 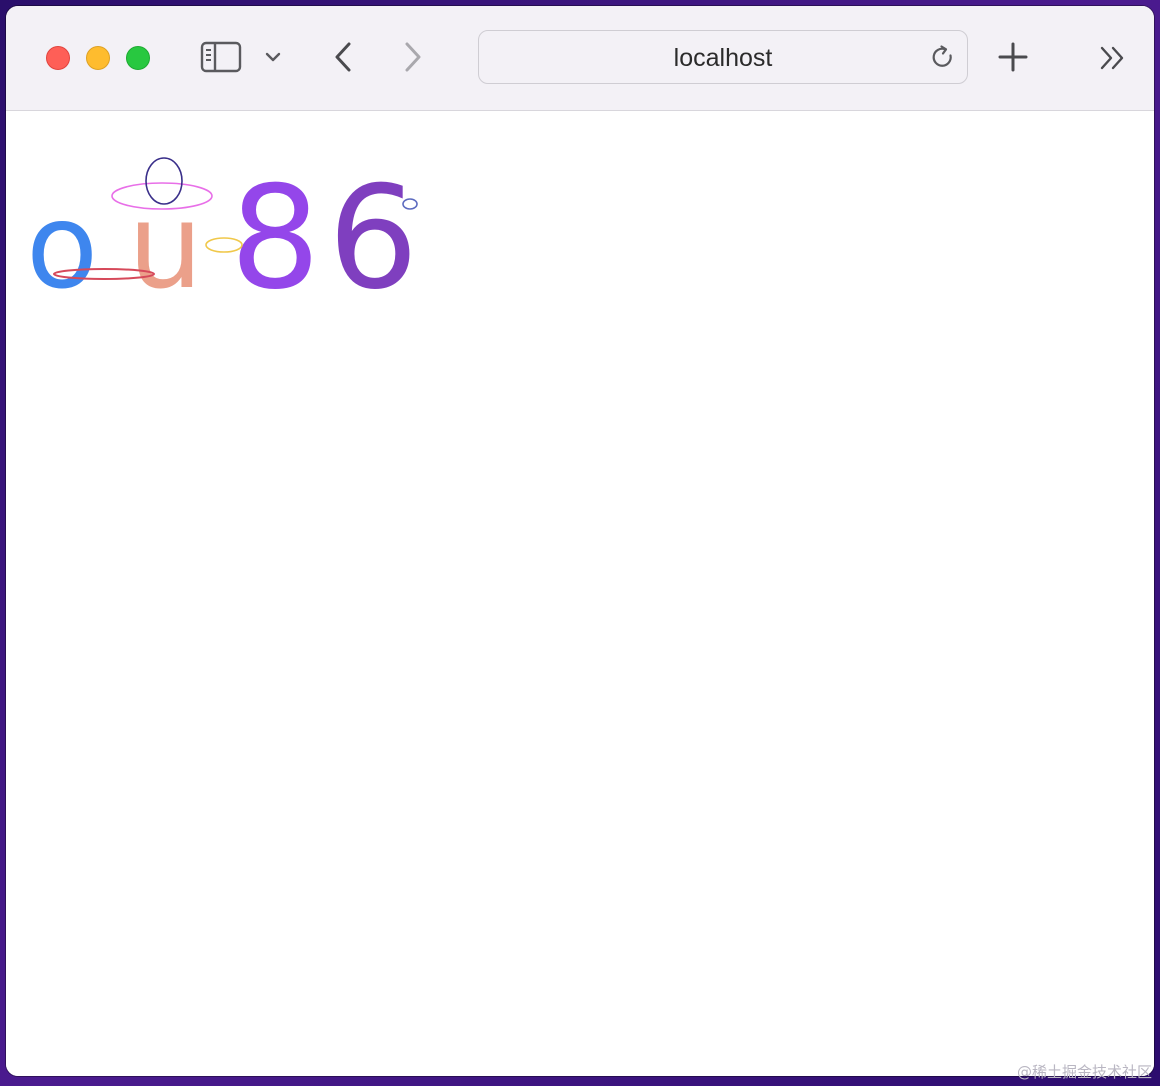 I want to click on chevron-down-icon, so click(x=273, y=57).